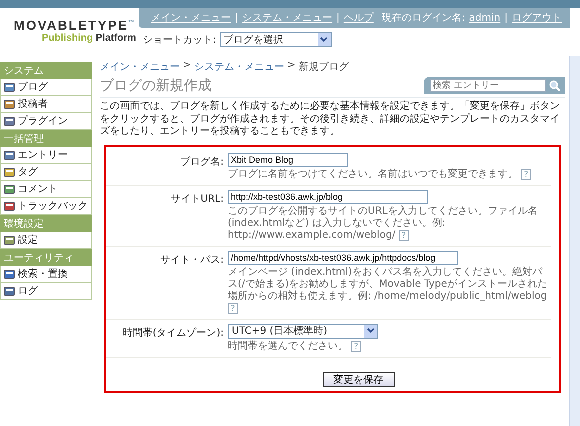 This screenshot has height=426, width=580. I want to click on sidebar-item: タグ, so click(46, 172).